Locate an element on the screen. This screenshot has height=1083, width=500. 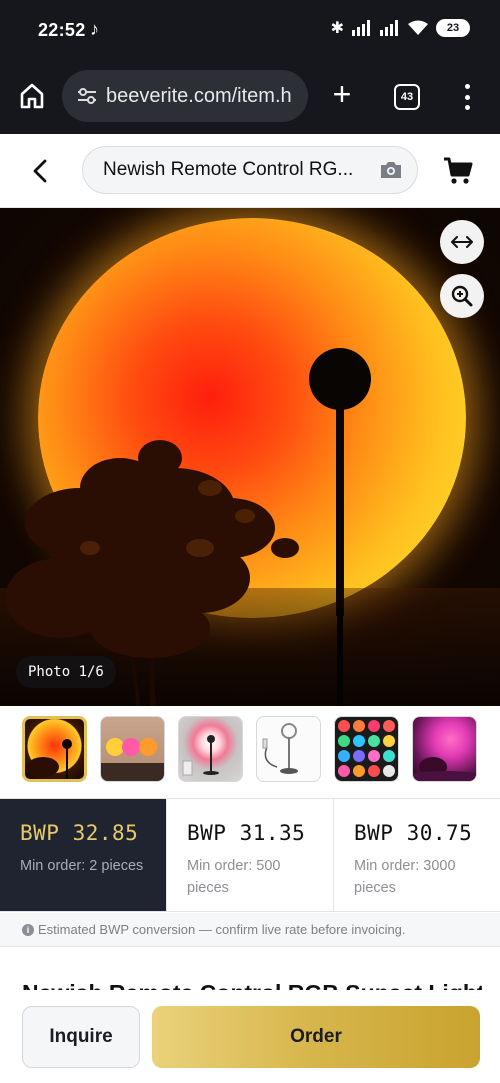
tier-min-order: Min order: 2 pieces is located at coordinates (82, 866).